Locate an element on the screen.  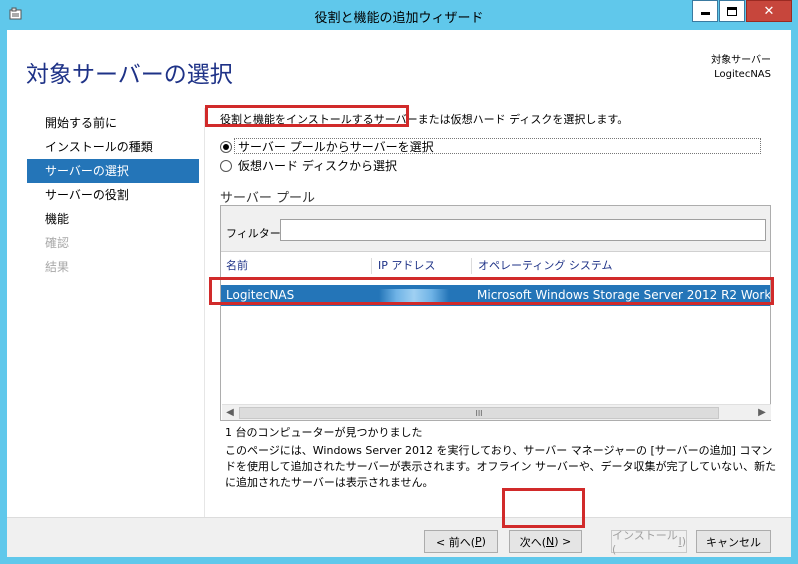
close-button: ✕ is located at coordinates (769, 11).